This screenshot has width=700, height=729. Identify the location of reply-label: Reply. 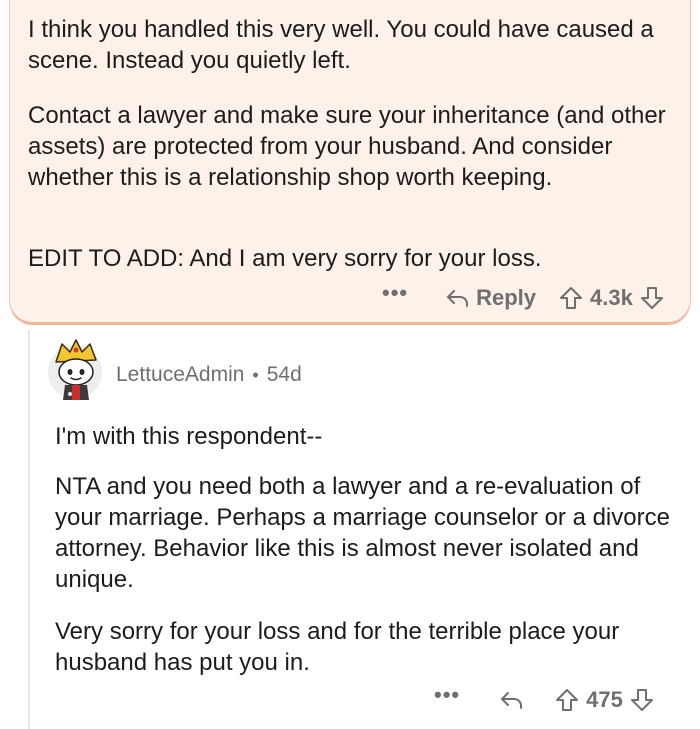
(506, 297).